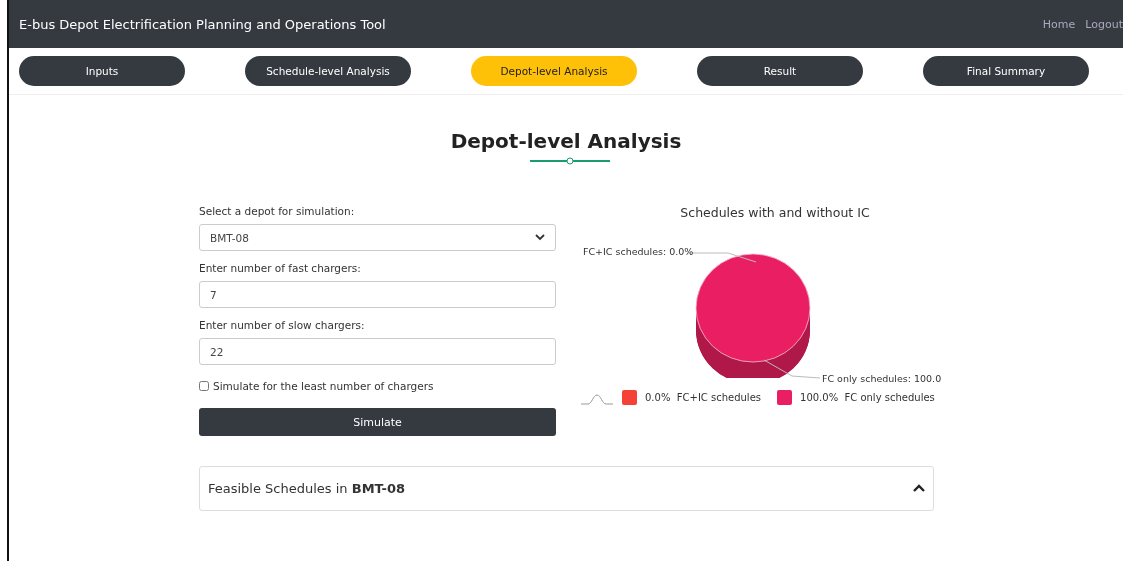 Image resolution: width=1123 pixels, height=561 pixels. What do you see at coordinates (377, 237) in the screenshot?
I see `depot-select: BMT-08` at bounding box center [377, 237].